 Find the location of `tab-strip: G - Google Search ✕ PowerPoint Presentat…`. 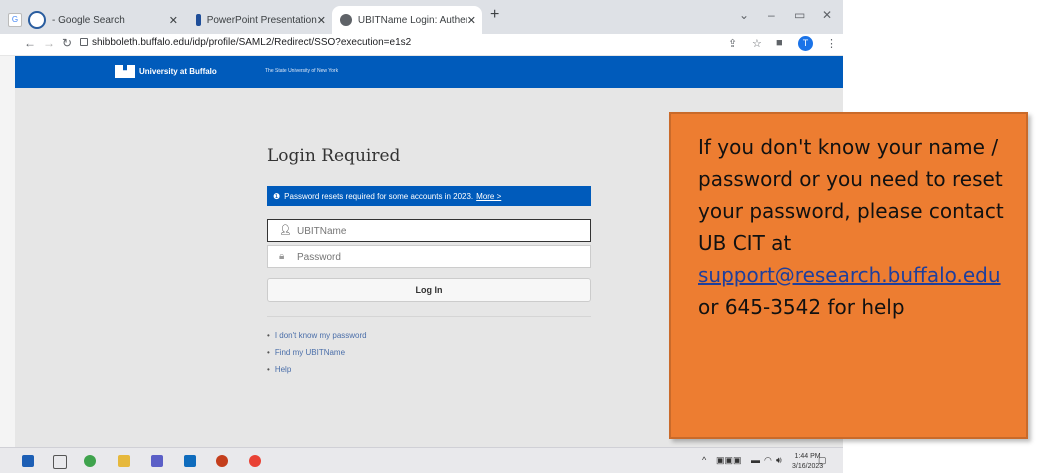

tab-strip: G - Google Search ✕ PowerPoint Presentat… is located at coordinates (421, 17).